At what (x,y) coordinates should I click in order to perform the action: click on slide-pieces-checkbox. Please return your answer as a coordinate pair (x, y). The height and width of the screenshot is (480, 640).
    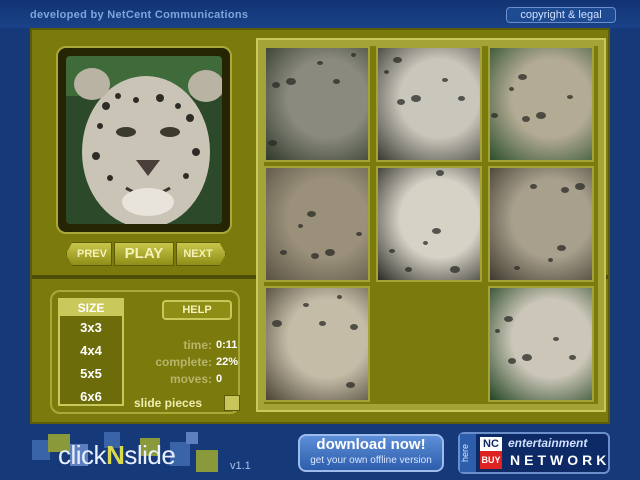
    Looking at the image, I should click on (232, 403).